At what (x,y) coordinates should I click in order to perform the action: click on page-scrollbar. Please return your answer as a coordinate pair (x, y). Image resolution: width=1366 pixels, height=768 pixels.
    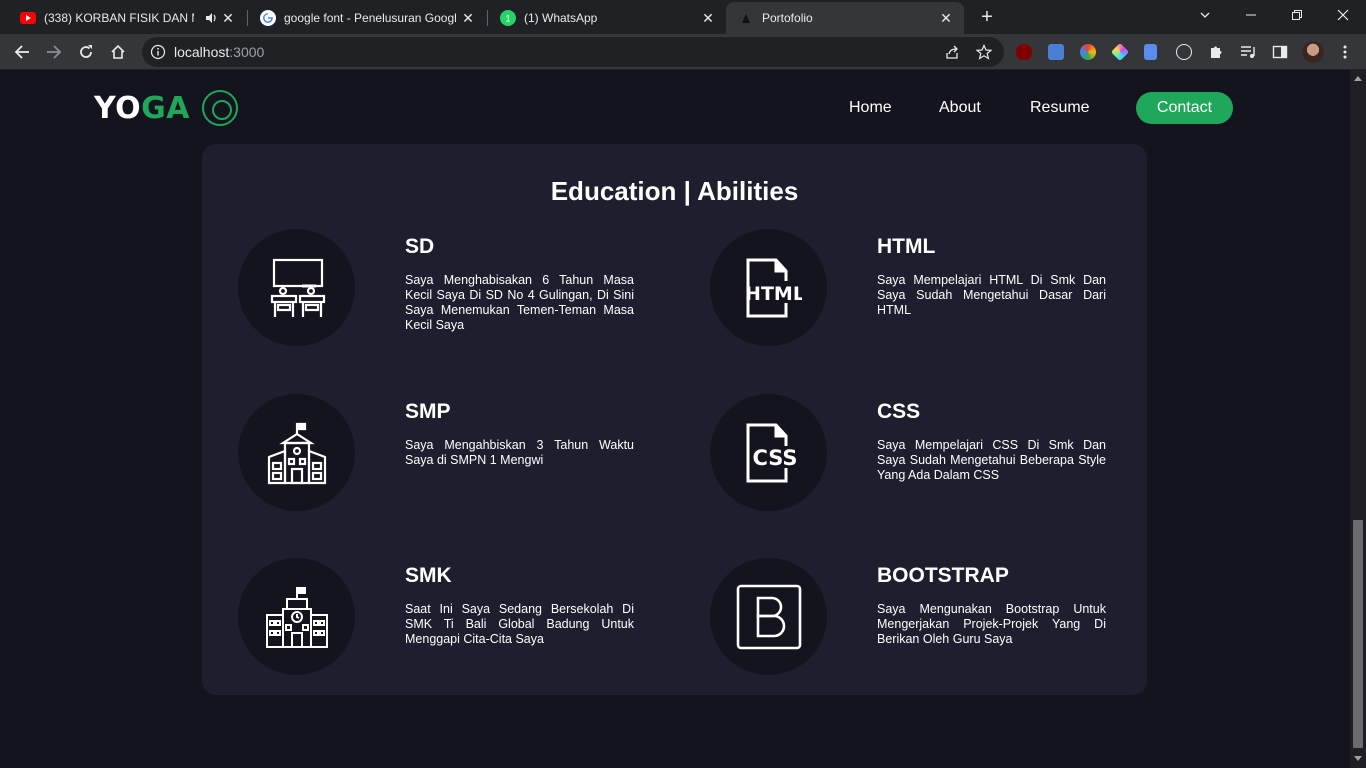
    Looking at the image, I should click on (1358, 419).